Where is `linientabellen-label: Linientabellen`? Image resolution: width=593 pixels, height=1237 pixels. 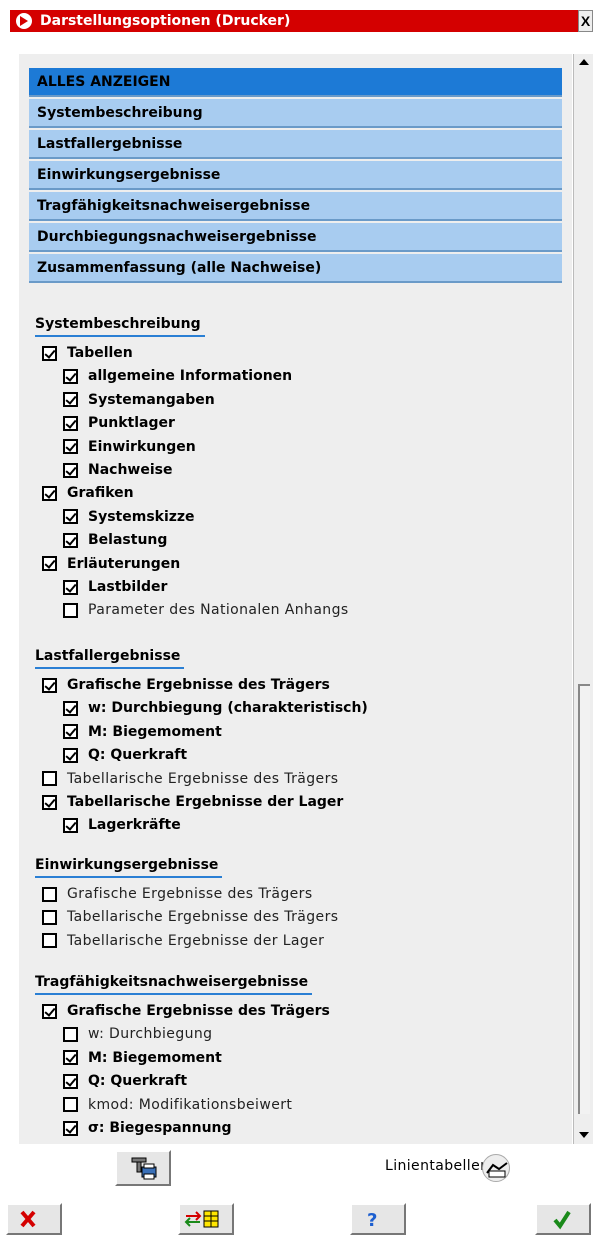 linientabellen-label: Linientabellen is located at coordinates (437, 1166).